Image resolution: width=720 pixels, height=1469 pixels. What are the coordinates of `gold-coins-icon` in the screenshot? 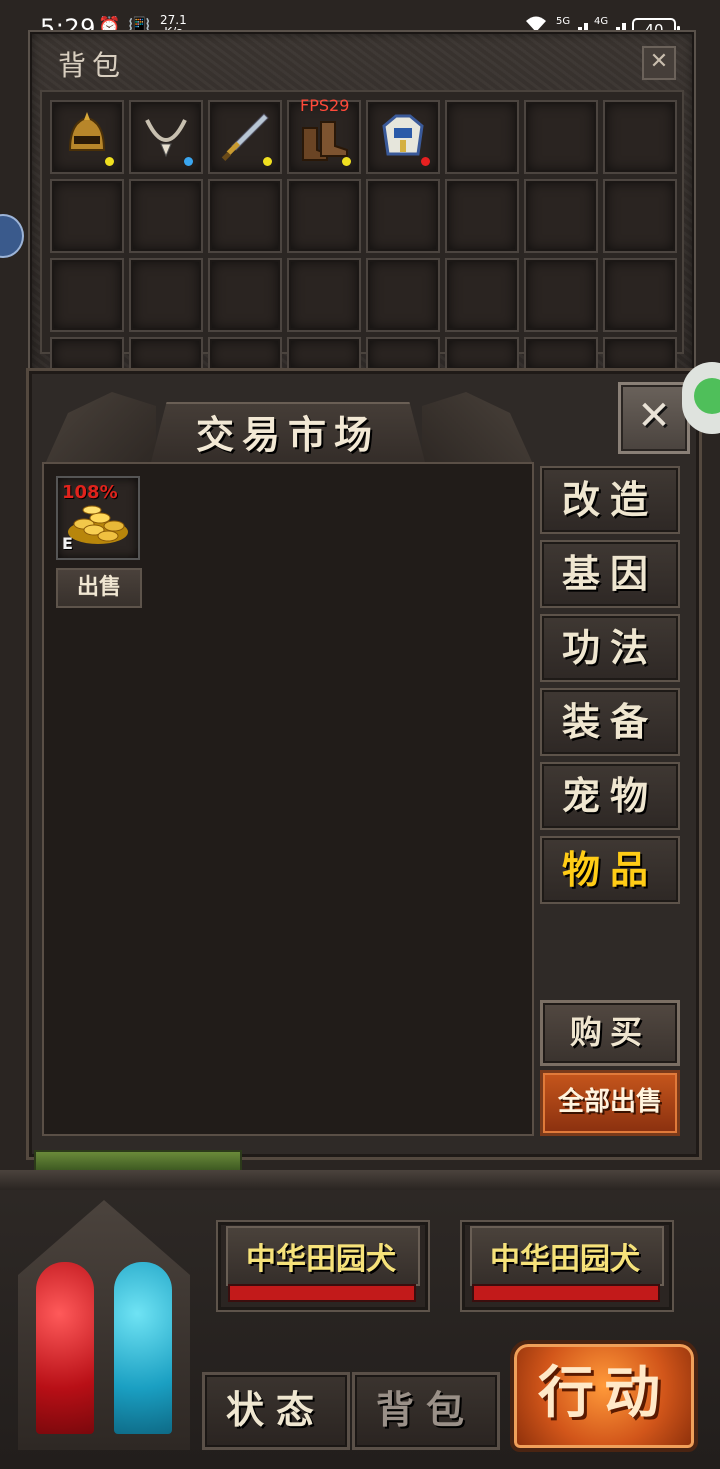 It's located at (98, 524).